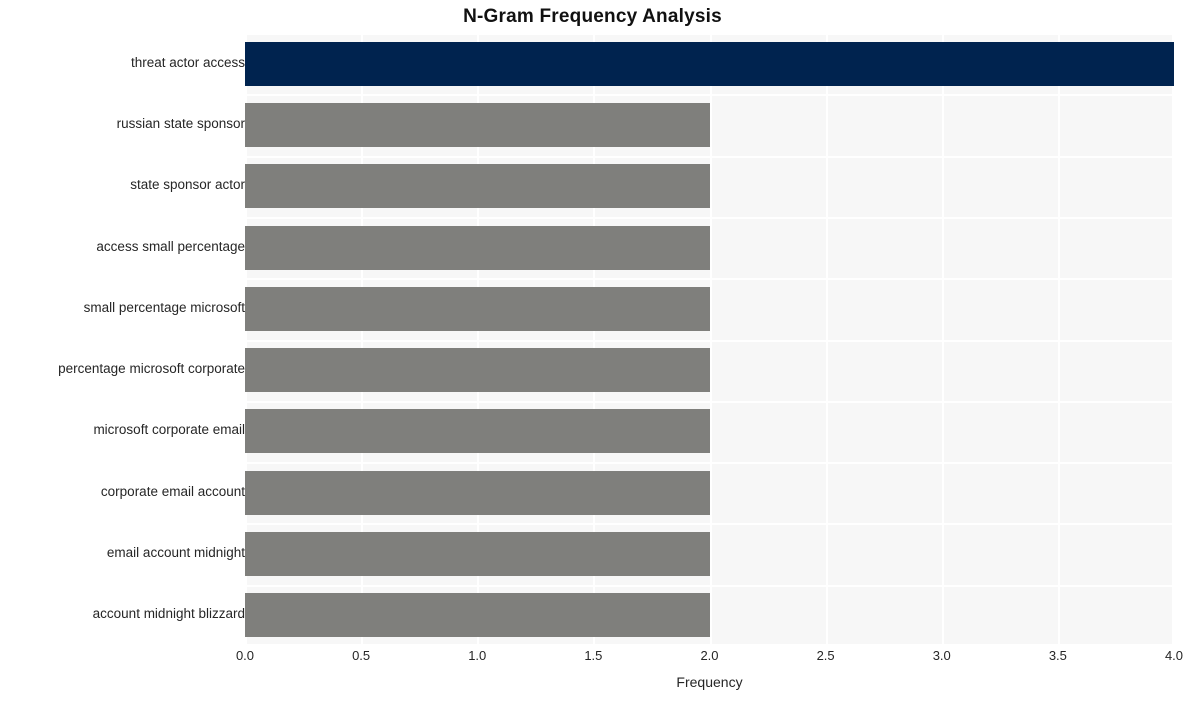 The height and width of the screenshot is (701, 1185). What do you see at coordinates (709, 682) in the screenshot?
I see `x-axis-title: Frequency` at bounding box center [709, 682].